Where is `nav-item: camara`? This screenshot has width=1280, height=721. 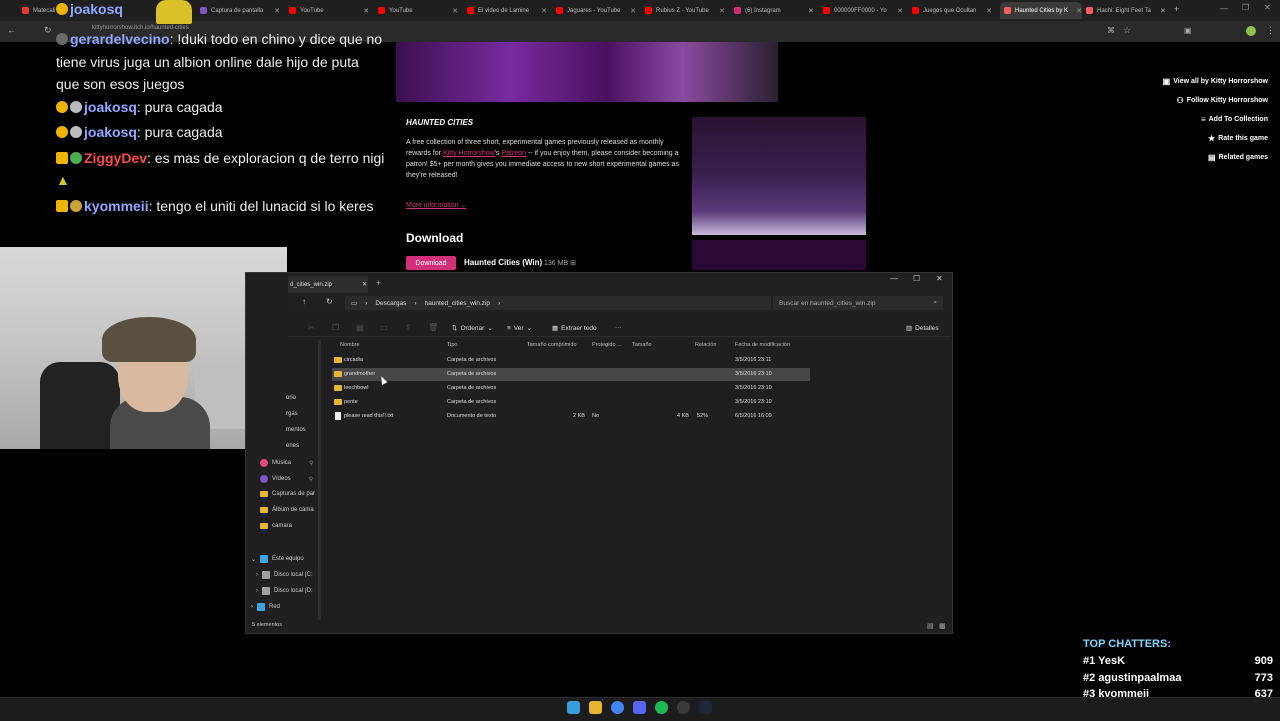 nav-item: camara is located at coordinates (276, 526).